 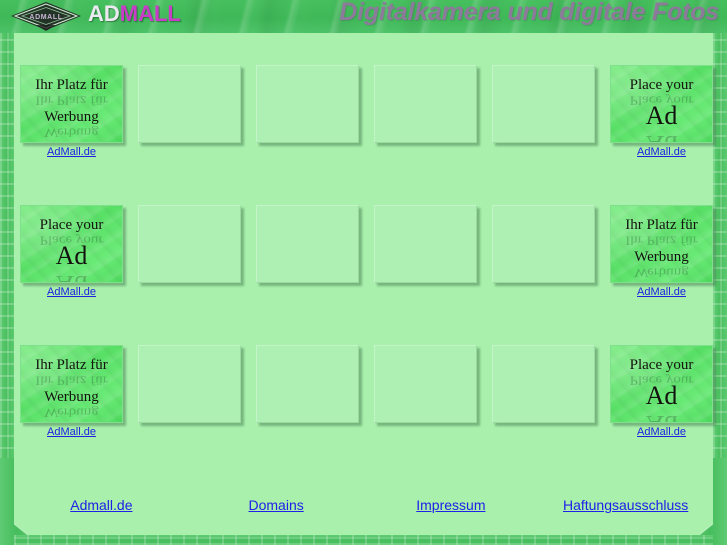 I want to click on footer-nav-slot: Impressum, so click(x=451, y=506).